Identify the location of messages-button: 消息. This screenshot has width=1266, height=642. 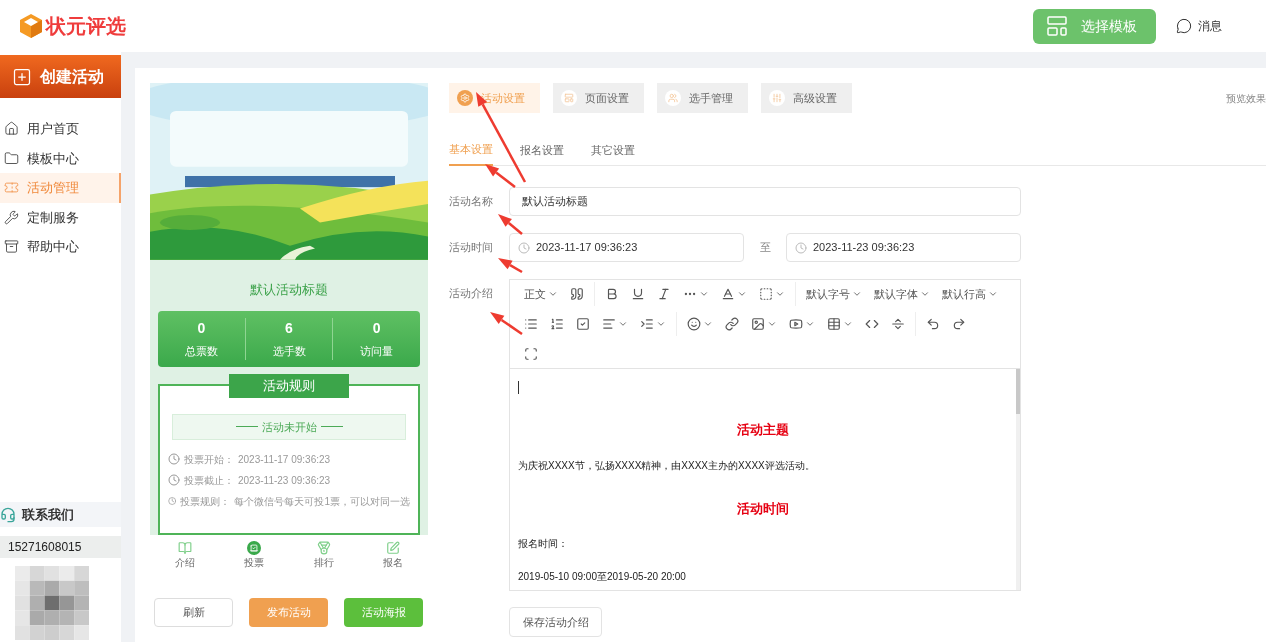
(1199, 26).